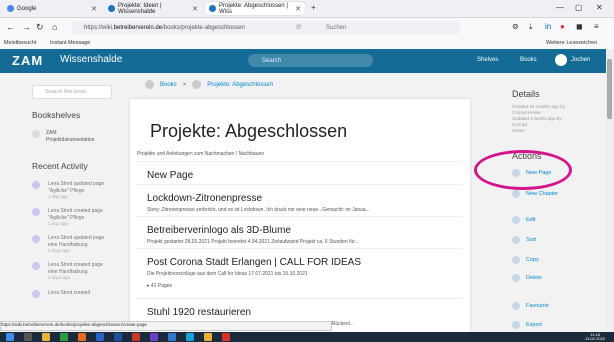 This screenshot has height=342, width=614. I want to click on details-heading: Details, so click(526, 94).